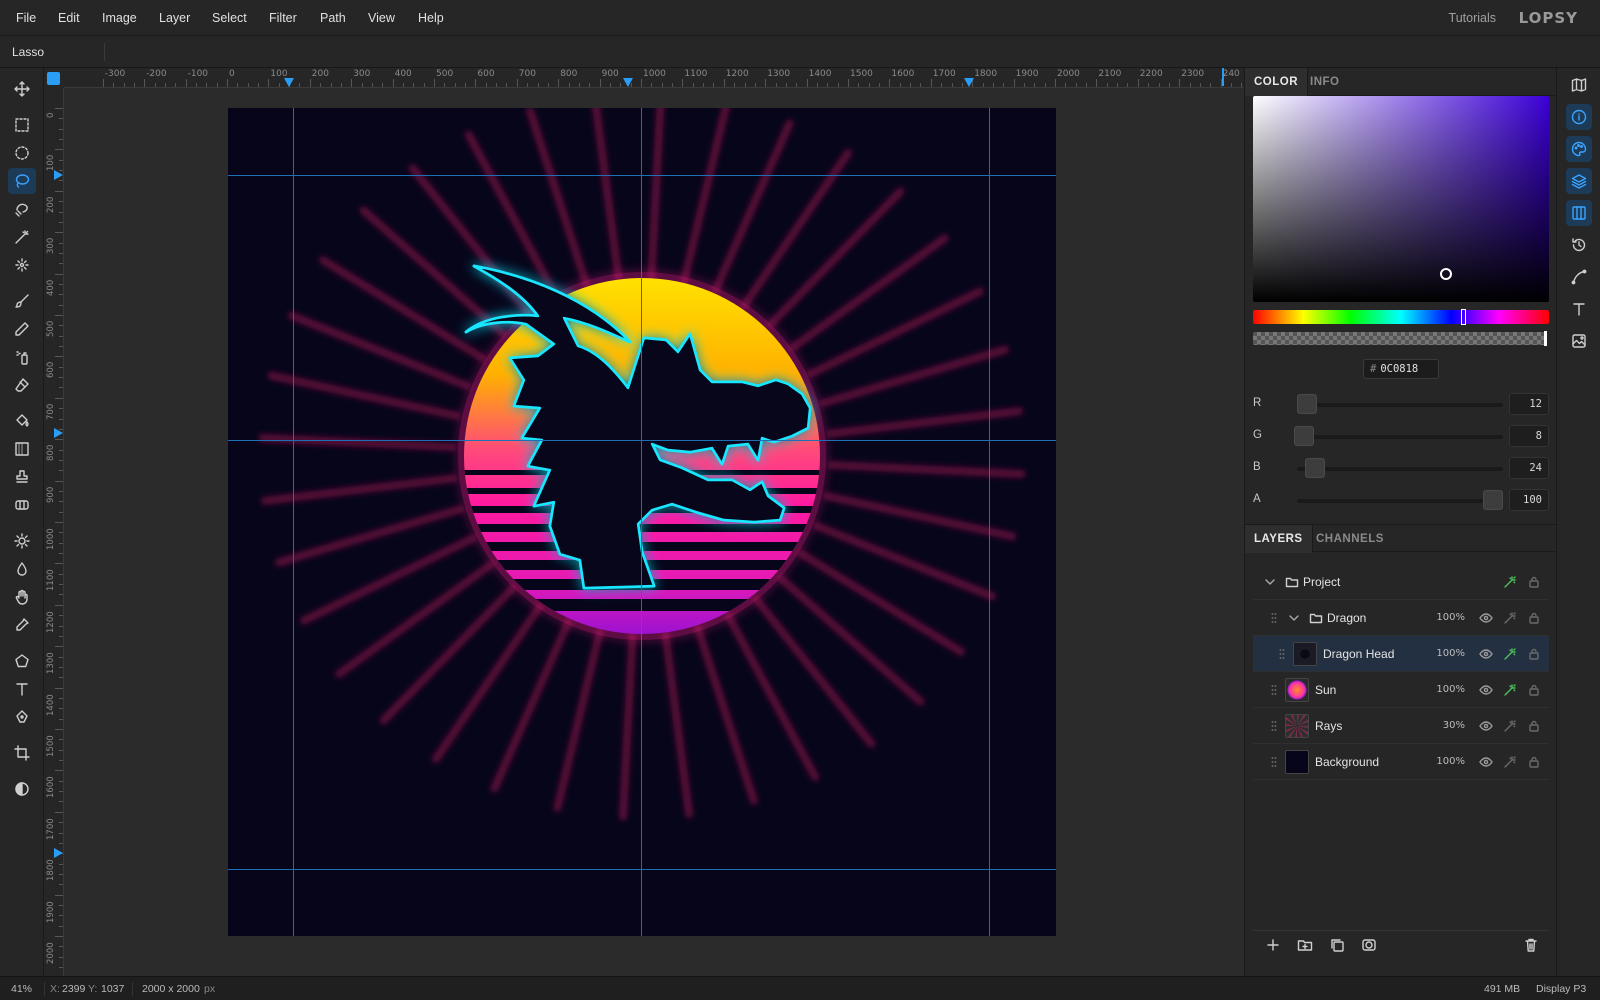 The width and height of the screenshot is (1600, 1000). I want to click on channel-value-input: 24, so click(1529, 468).